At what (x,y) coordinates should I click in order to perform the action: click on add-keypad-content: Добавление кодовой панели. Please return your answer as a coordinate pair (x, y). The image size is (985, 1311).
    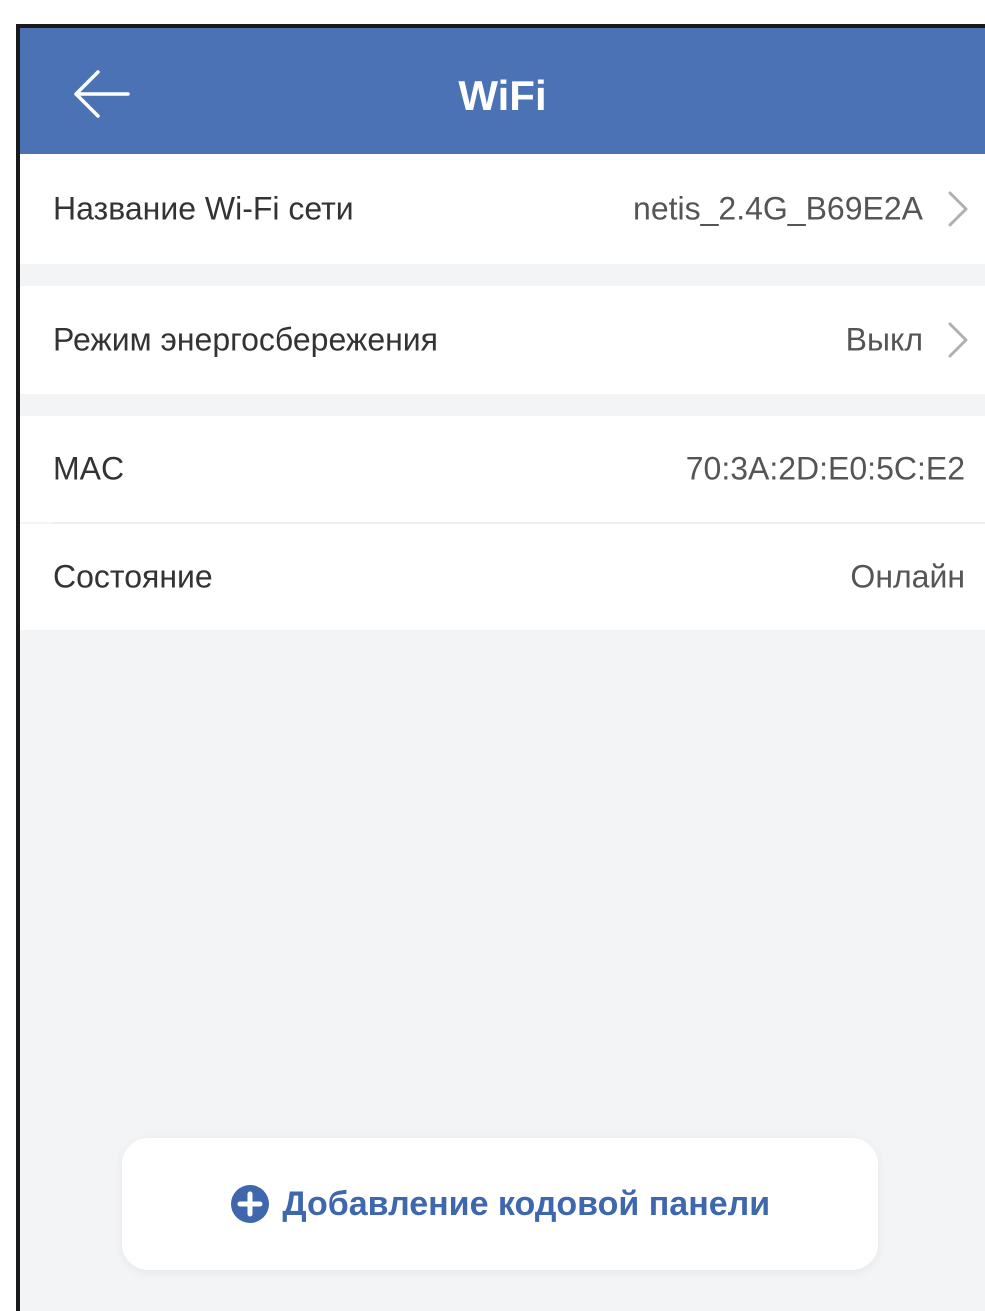
    Looking at the image, I should click on (500, 1204).